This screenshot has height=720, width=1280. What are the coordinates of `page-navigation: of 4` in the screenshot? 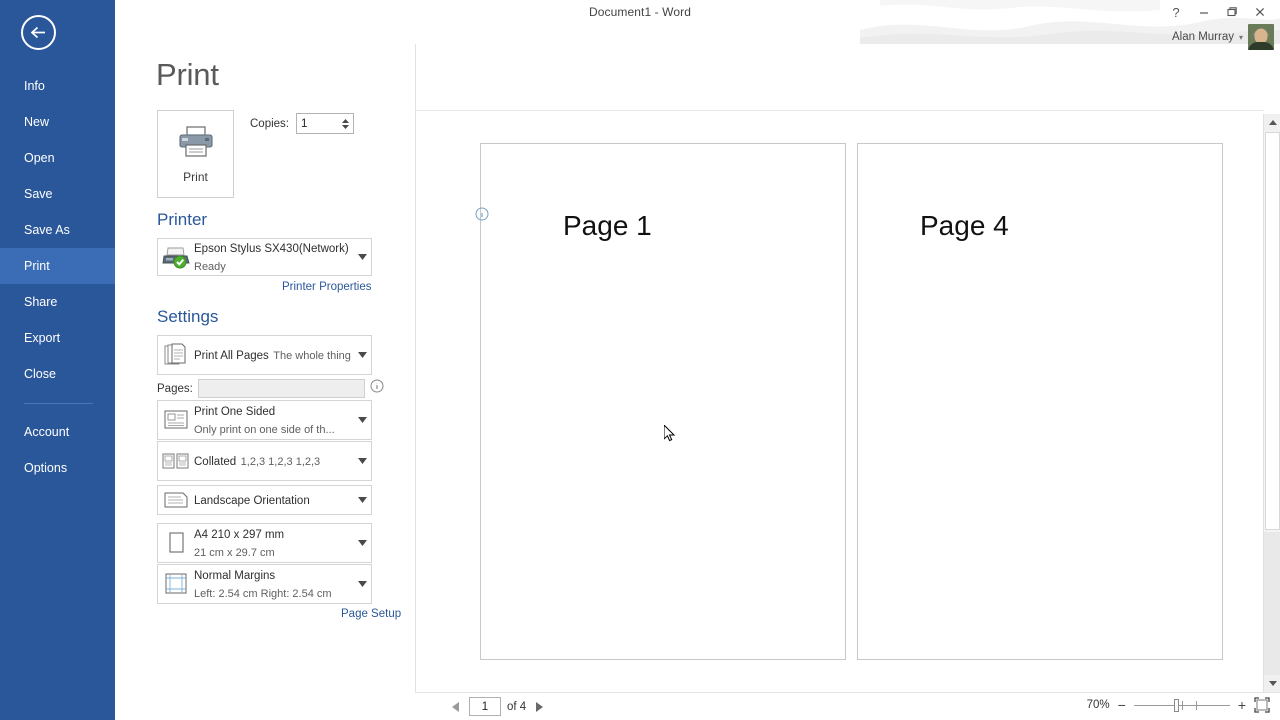 It's located at (497, 706).